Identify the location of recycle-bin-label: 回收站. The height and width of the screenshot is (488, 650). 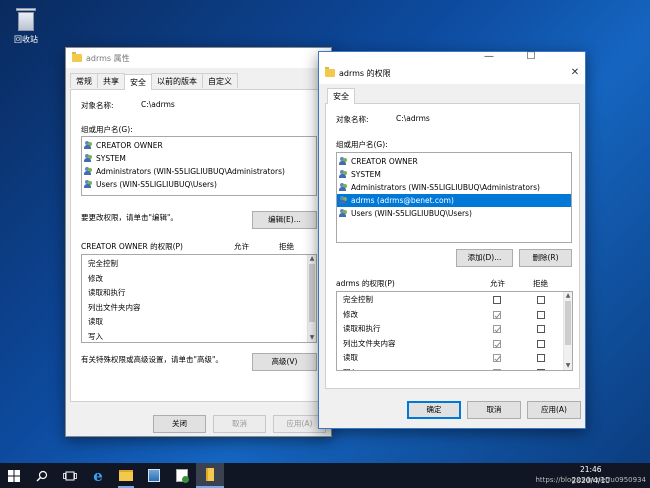
(26, 39).